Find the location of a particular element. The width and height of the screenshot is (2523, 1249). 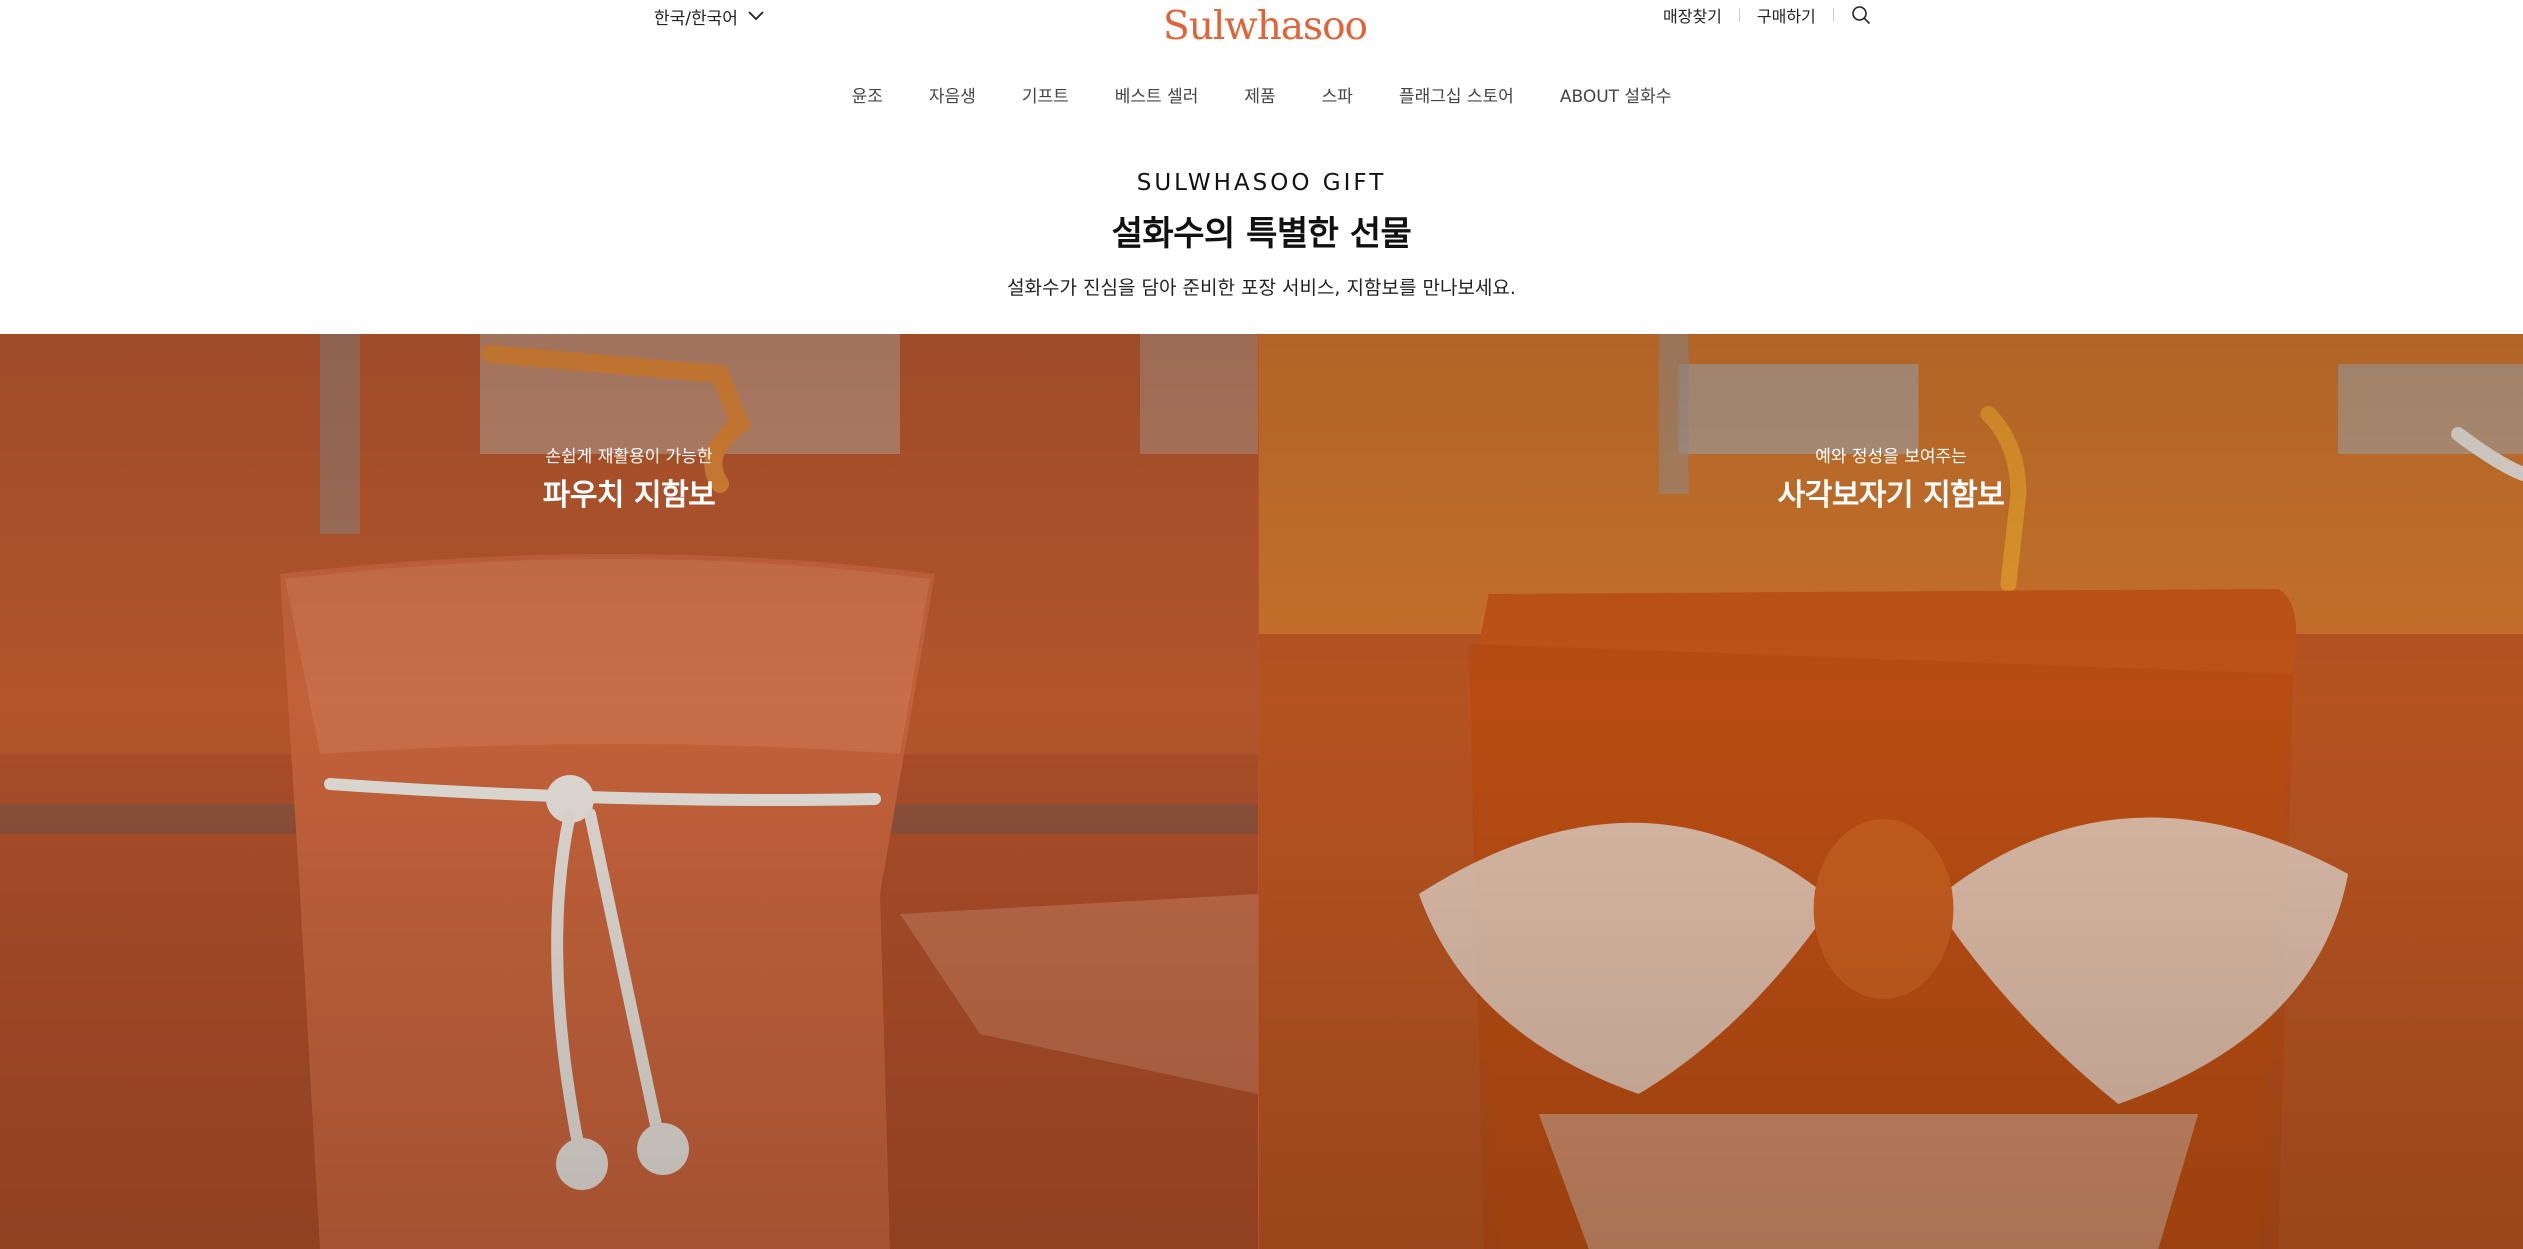

chevron-down-icon is located at coordinates (756, 16).